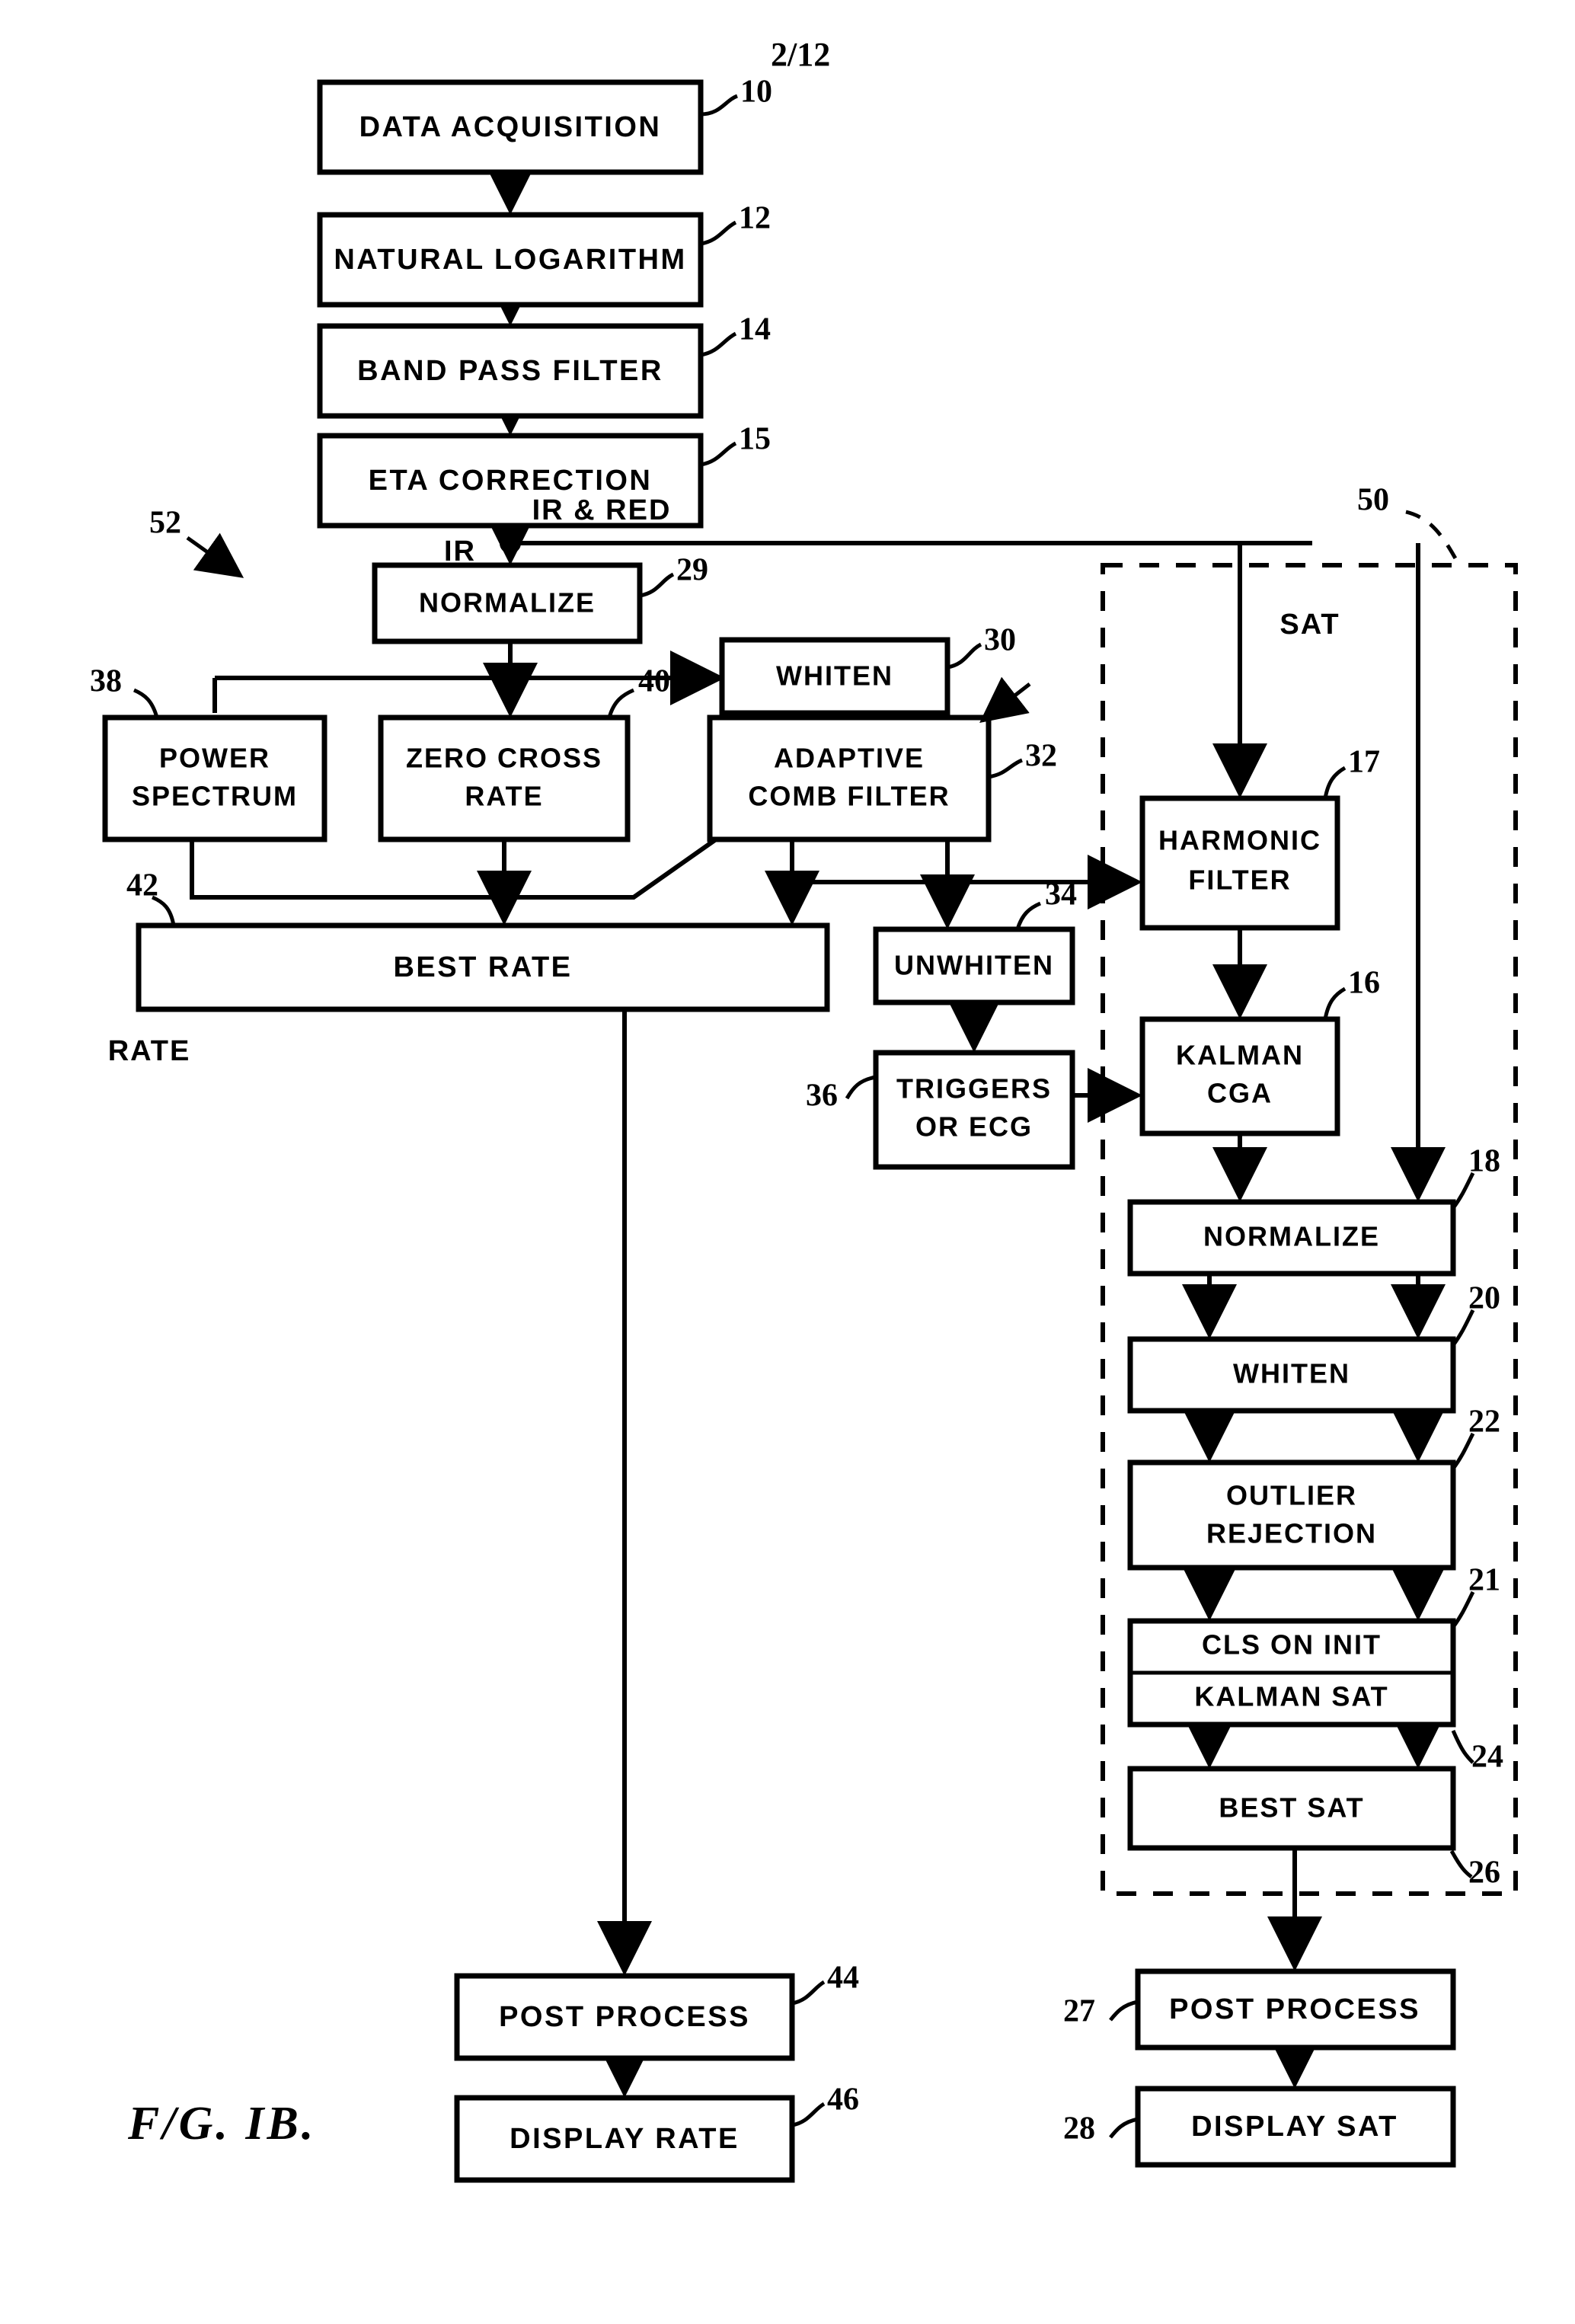 The height and width of the screenshot is (2324, 1575). I want to click on ref-20: 20, so click(1484, 1298).